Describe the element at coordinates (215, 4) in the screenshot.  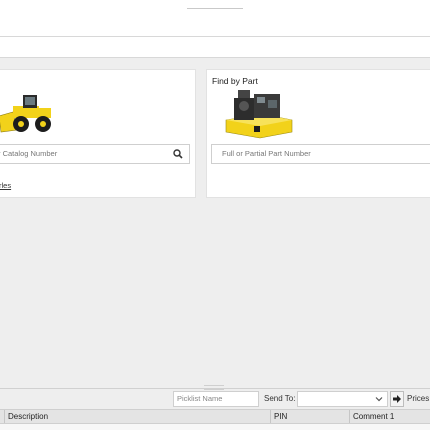
I see `top-tab-indicator` at that location.